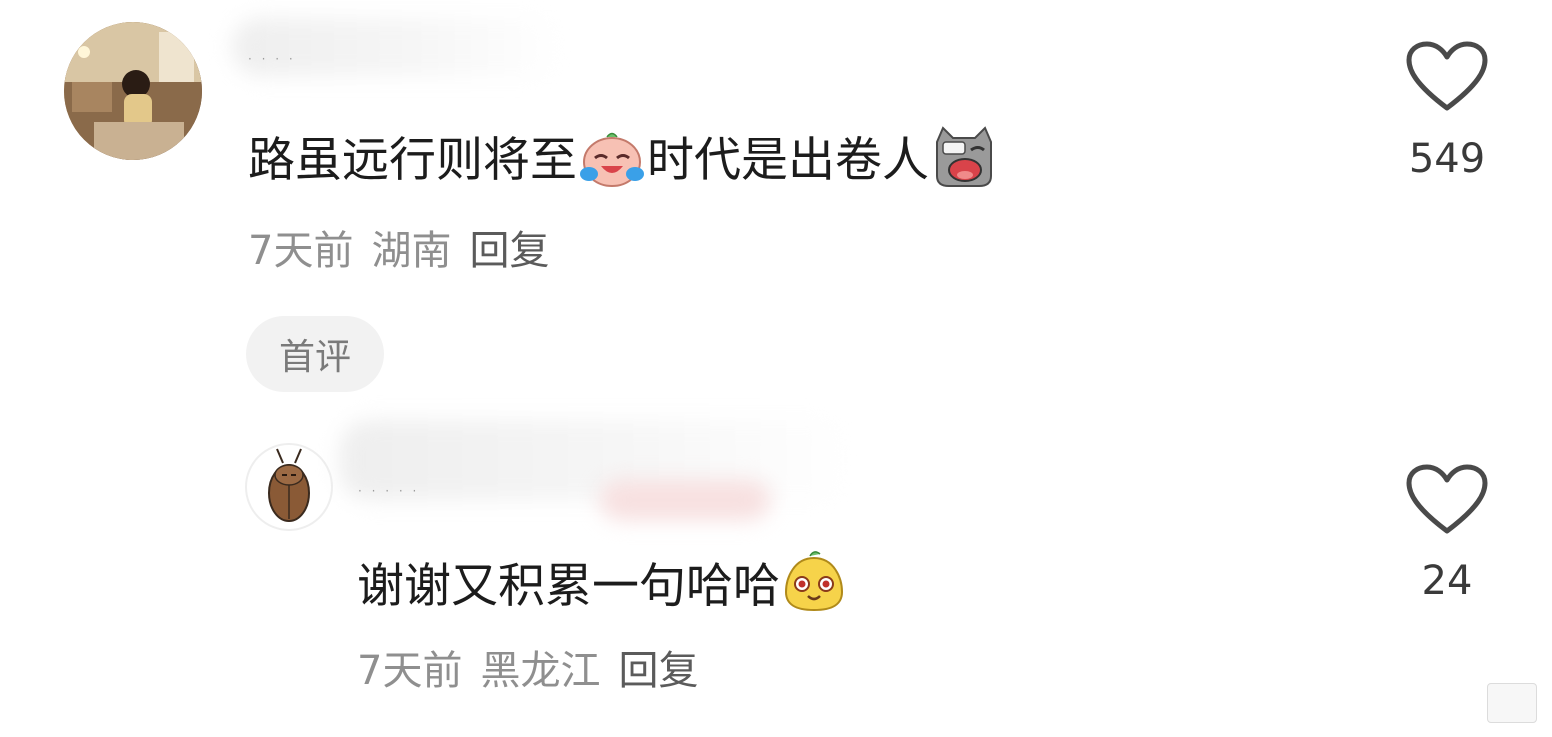 The image size is (1552, 737). I want to click on comment-text-part: 路虽远行则将至, so click(412, 160).